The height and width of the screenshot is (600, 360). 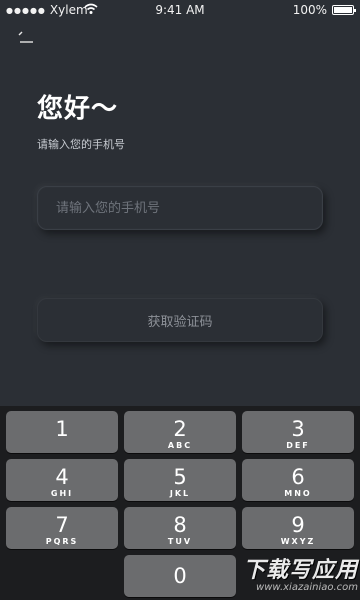 What do you see at coordinates (180, 493) in the screenshot?
I see `key-letters: JKL` at bounding box center [180, 493].